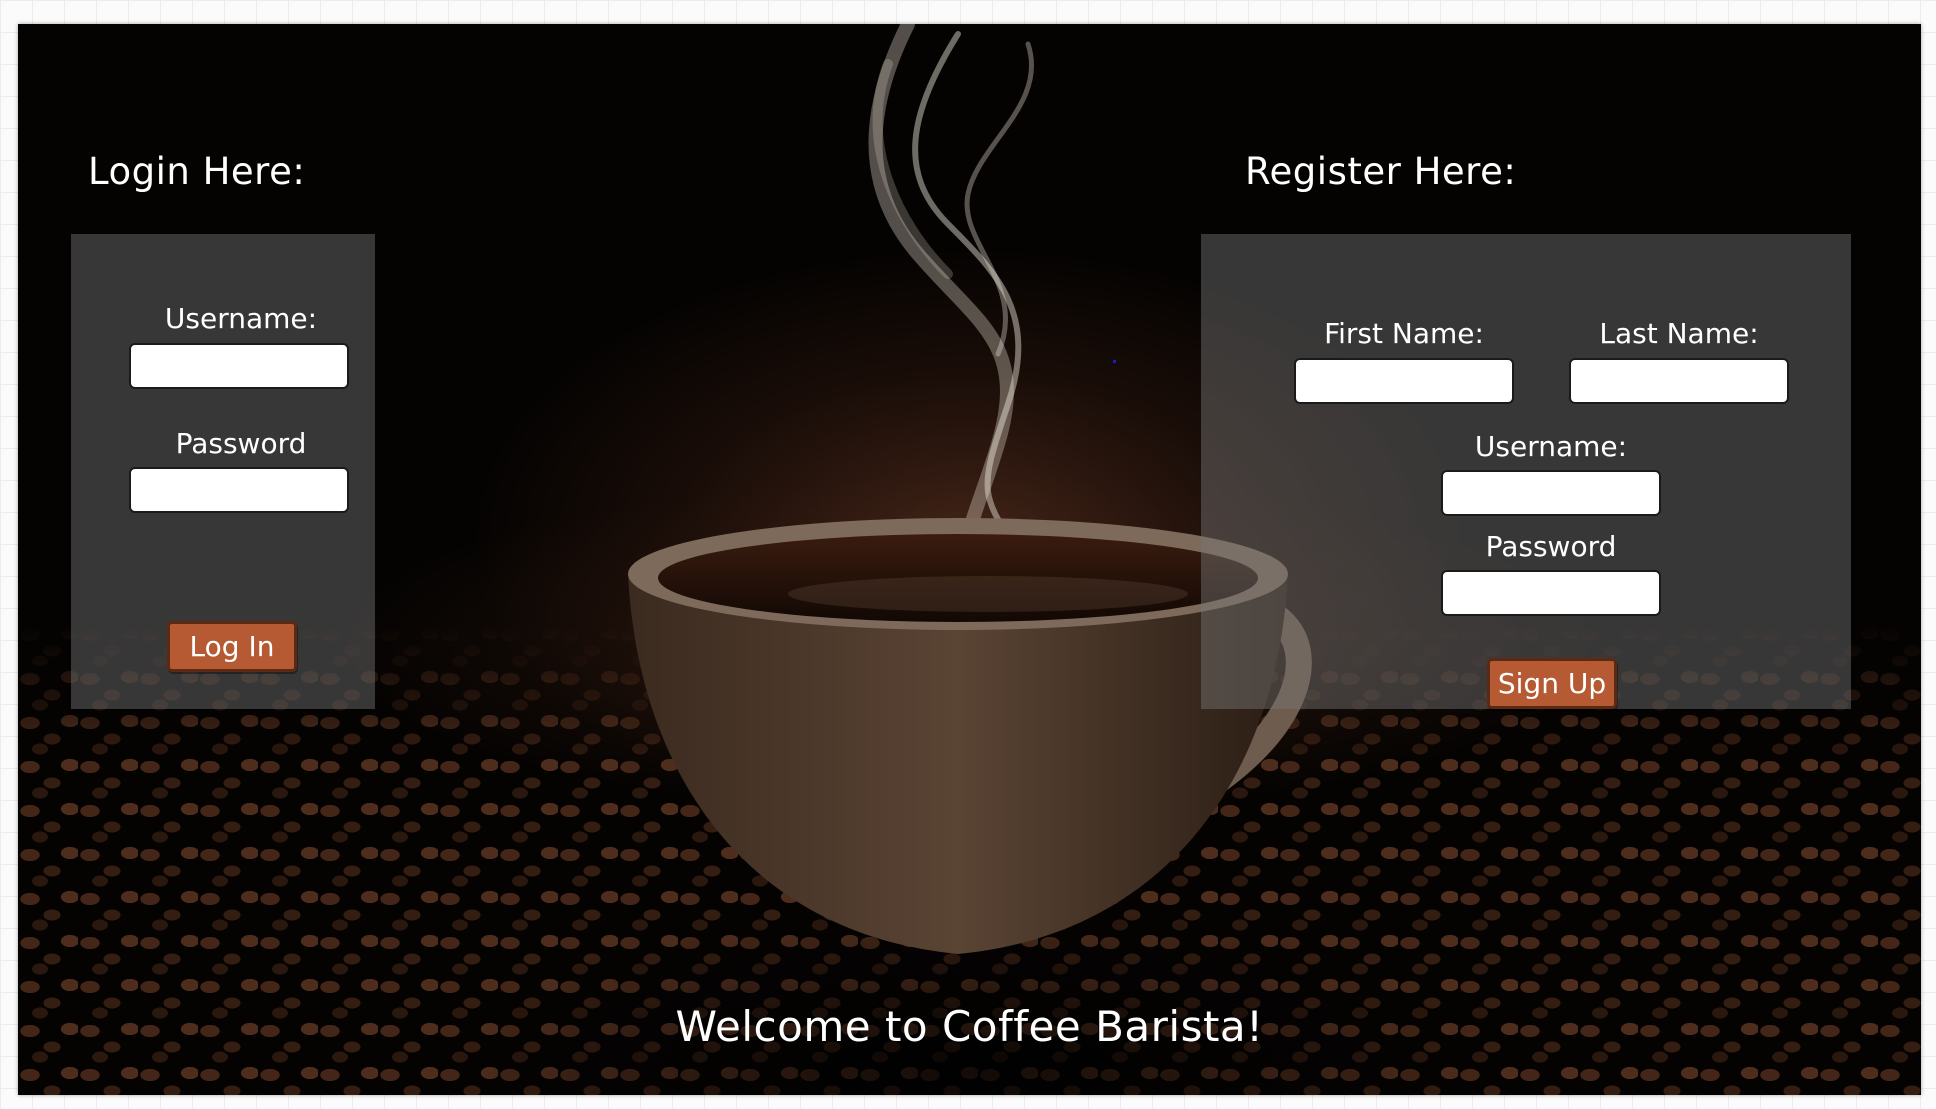  What do you see at coordinates (1551, 446) in the screenshot?
I see `register-username-label: Username:` at bounding box center [1551, 446].